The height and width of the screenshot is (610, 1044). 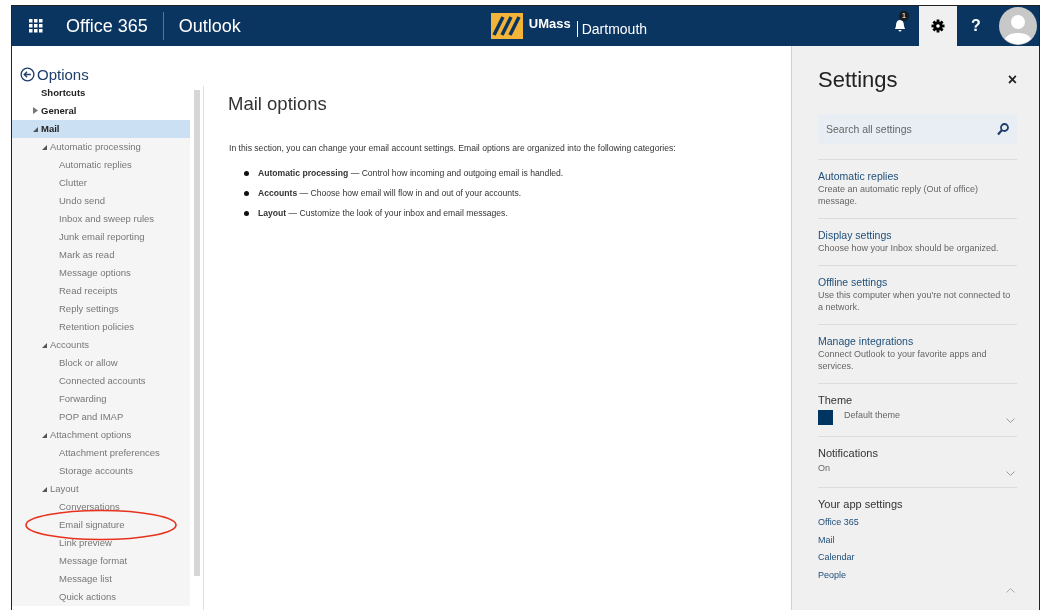 What do you see at coordinates (101, 399) in the screenshot?
I see `nav-item: Forwarding` at bounding box center [101, 399].